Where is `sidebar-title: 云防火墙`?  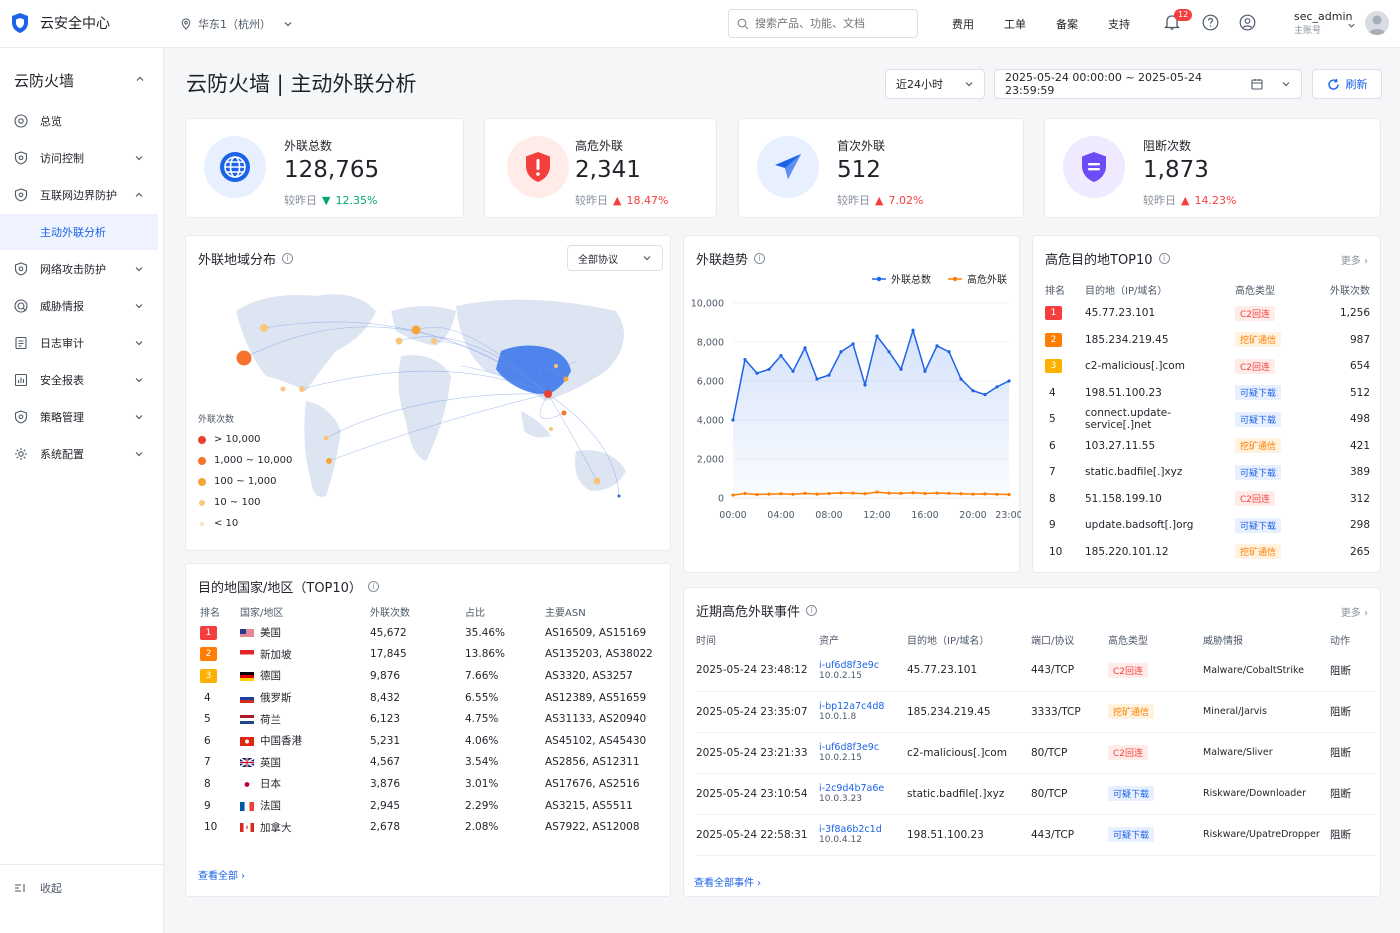 sidebar-title: 云防火墙 is located at coordinates (44, 80).